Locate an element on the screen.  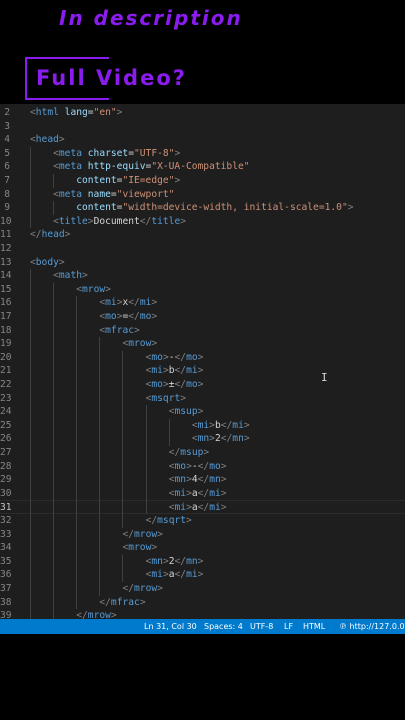
code-line: 22 <mo>±</mo> is located at coordinates (202, 385).